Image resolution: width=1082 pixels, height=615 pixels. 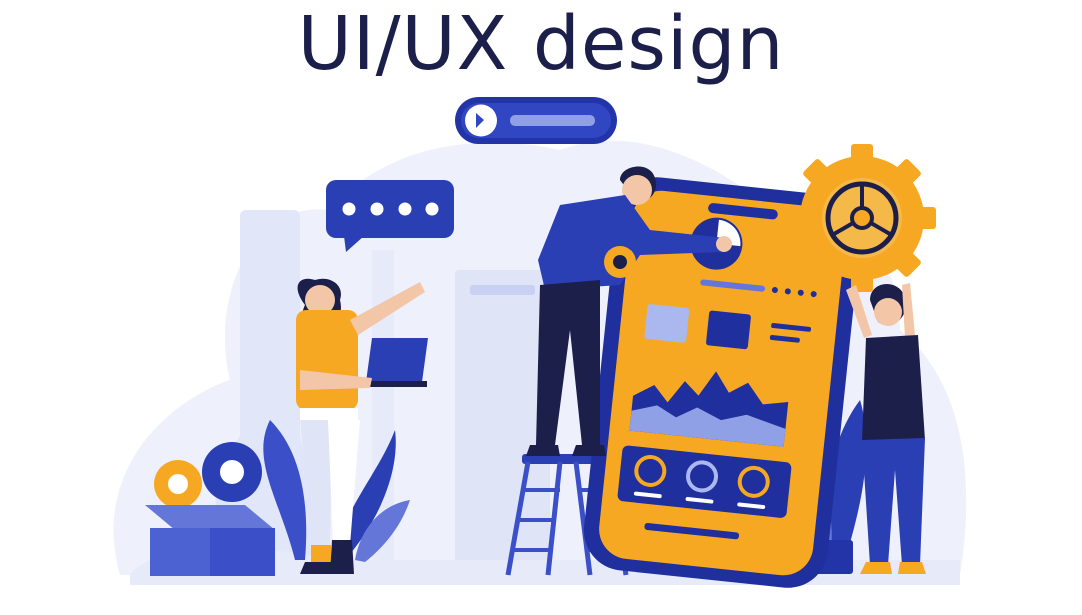 What do you see at coordinates (862, 218) in the screenshot?
I see `gear-icon` at bounding box center [862, 218].